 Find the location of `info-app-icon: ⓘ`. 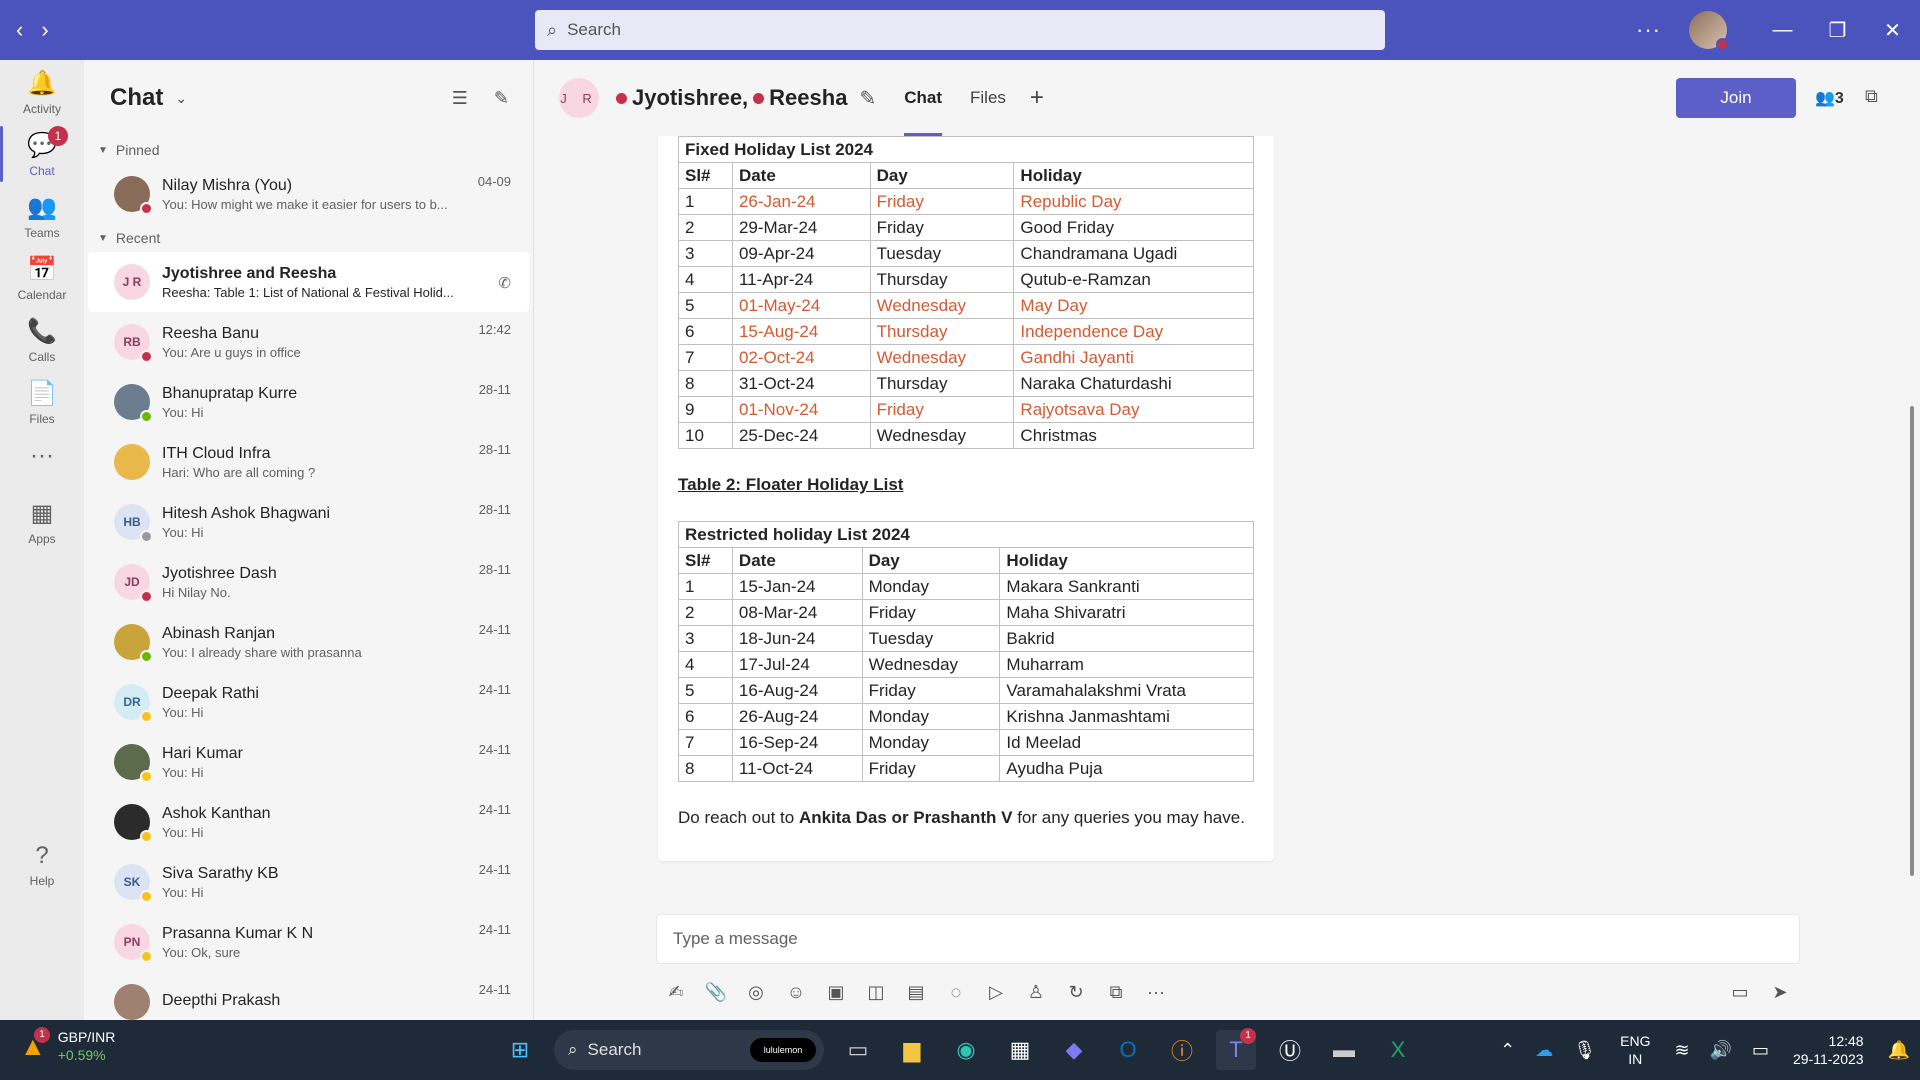

info-app-icon: ⓘ is located at coordinates (1182, 1050).